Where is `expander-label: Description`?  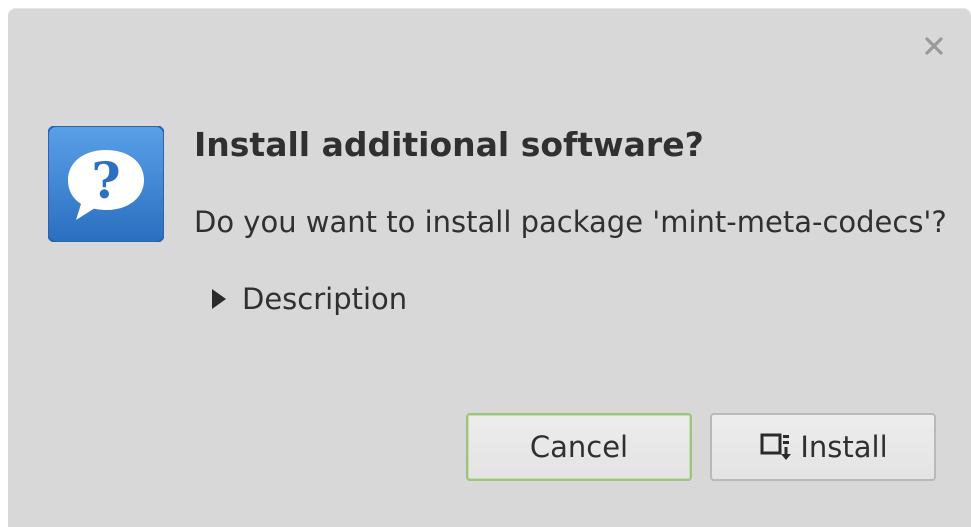 expander-label: Description is located at coordinates (325, 299).